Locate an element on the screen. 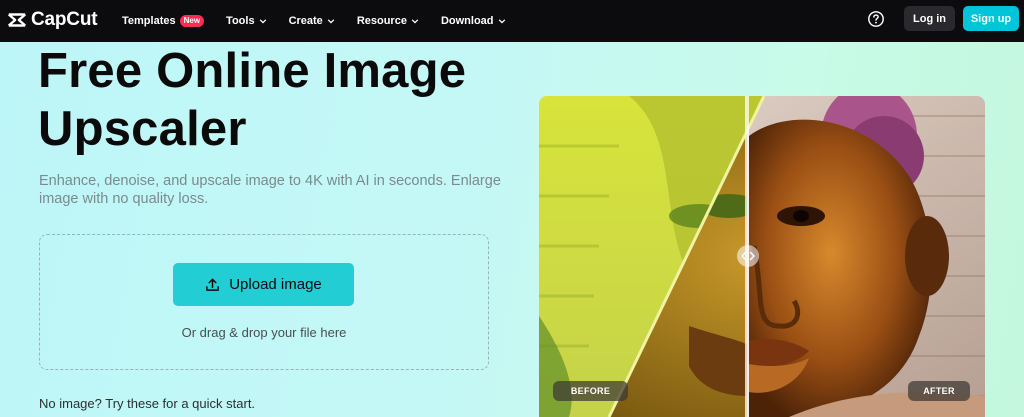 This screenshot has height=417, width=1024. nav-item-resource: Resource is located at coordinates (388, 21).